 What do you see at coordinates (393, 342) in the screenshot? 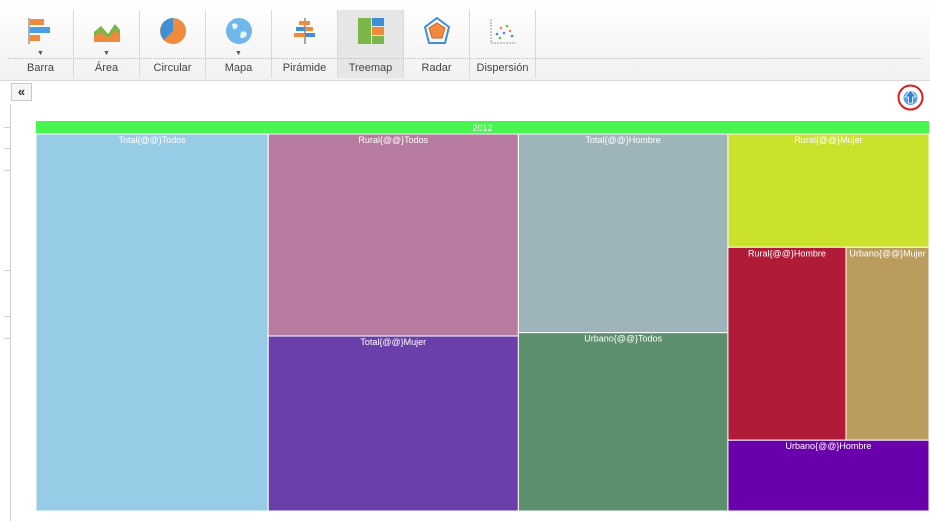
I see `treemap-cell-label: Total{@@}Mujer` at bounding box center [393, 342].